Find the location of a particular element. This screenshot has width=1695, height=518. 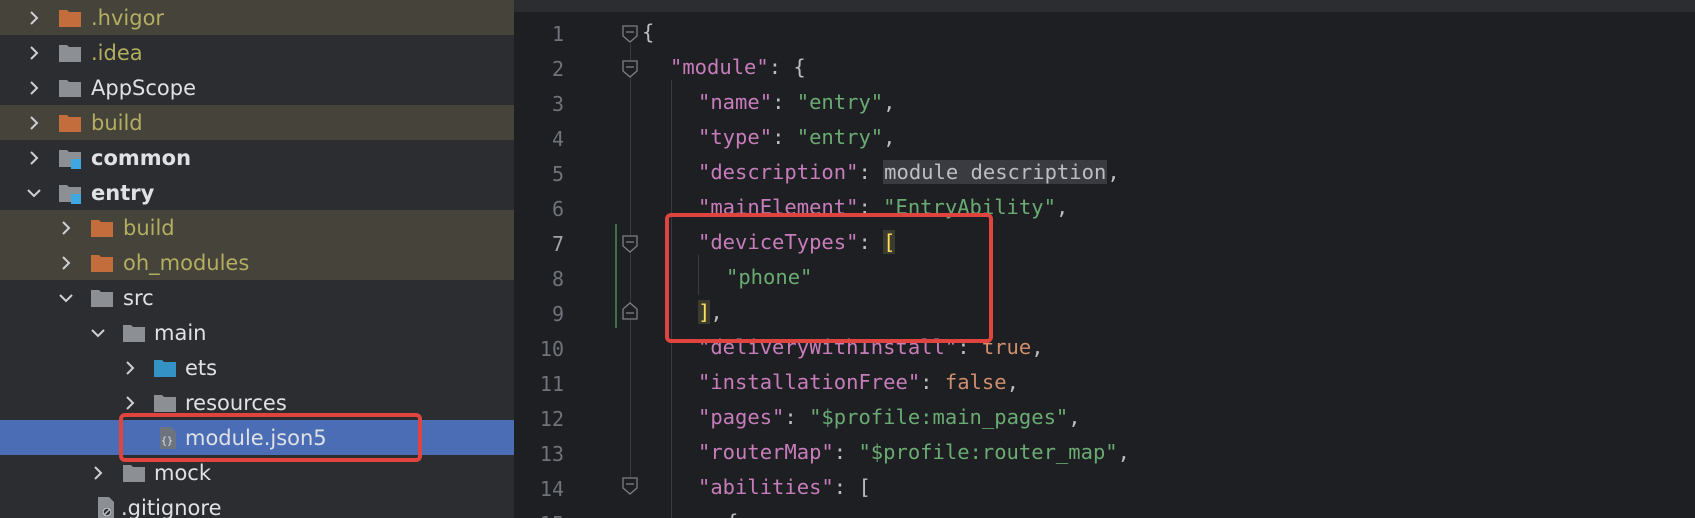

tree-item-label: AppScope is located at coordinates (143, 87).